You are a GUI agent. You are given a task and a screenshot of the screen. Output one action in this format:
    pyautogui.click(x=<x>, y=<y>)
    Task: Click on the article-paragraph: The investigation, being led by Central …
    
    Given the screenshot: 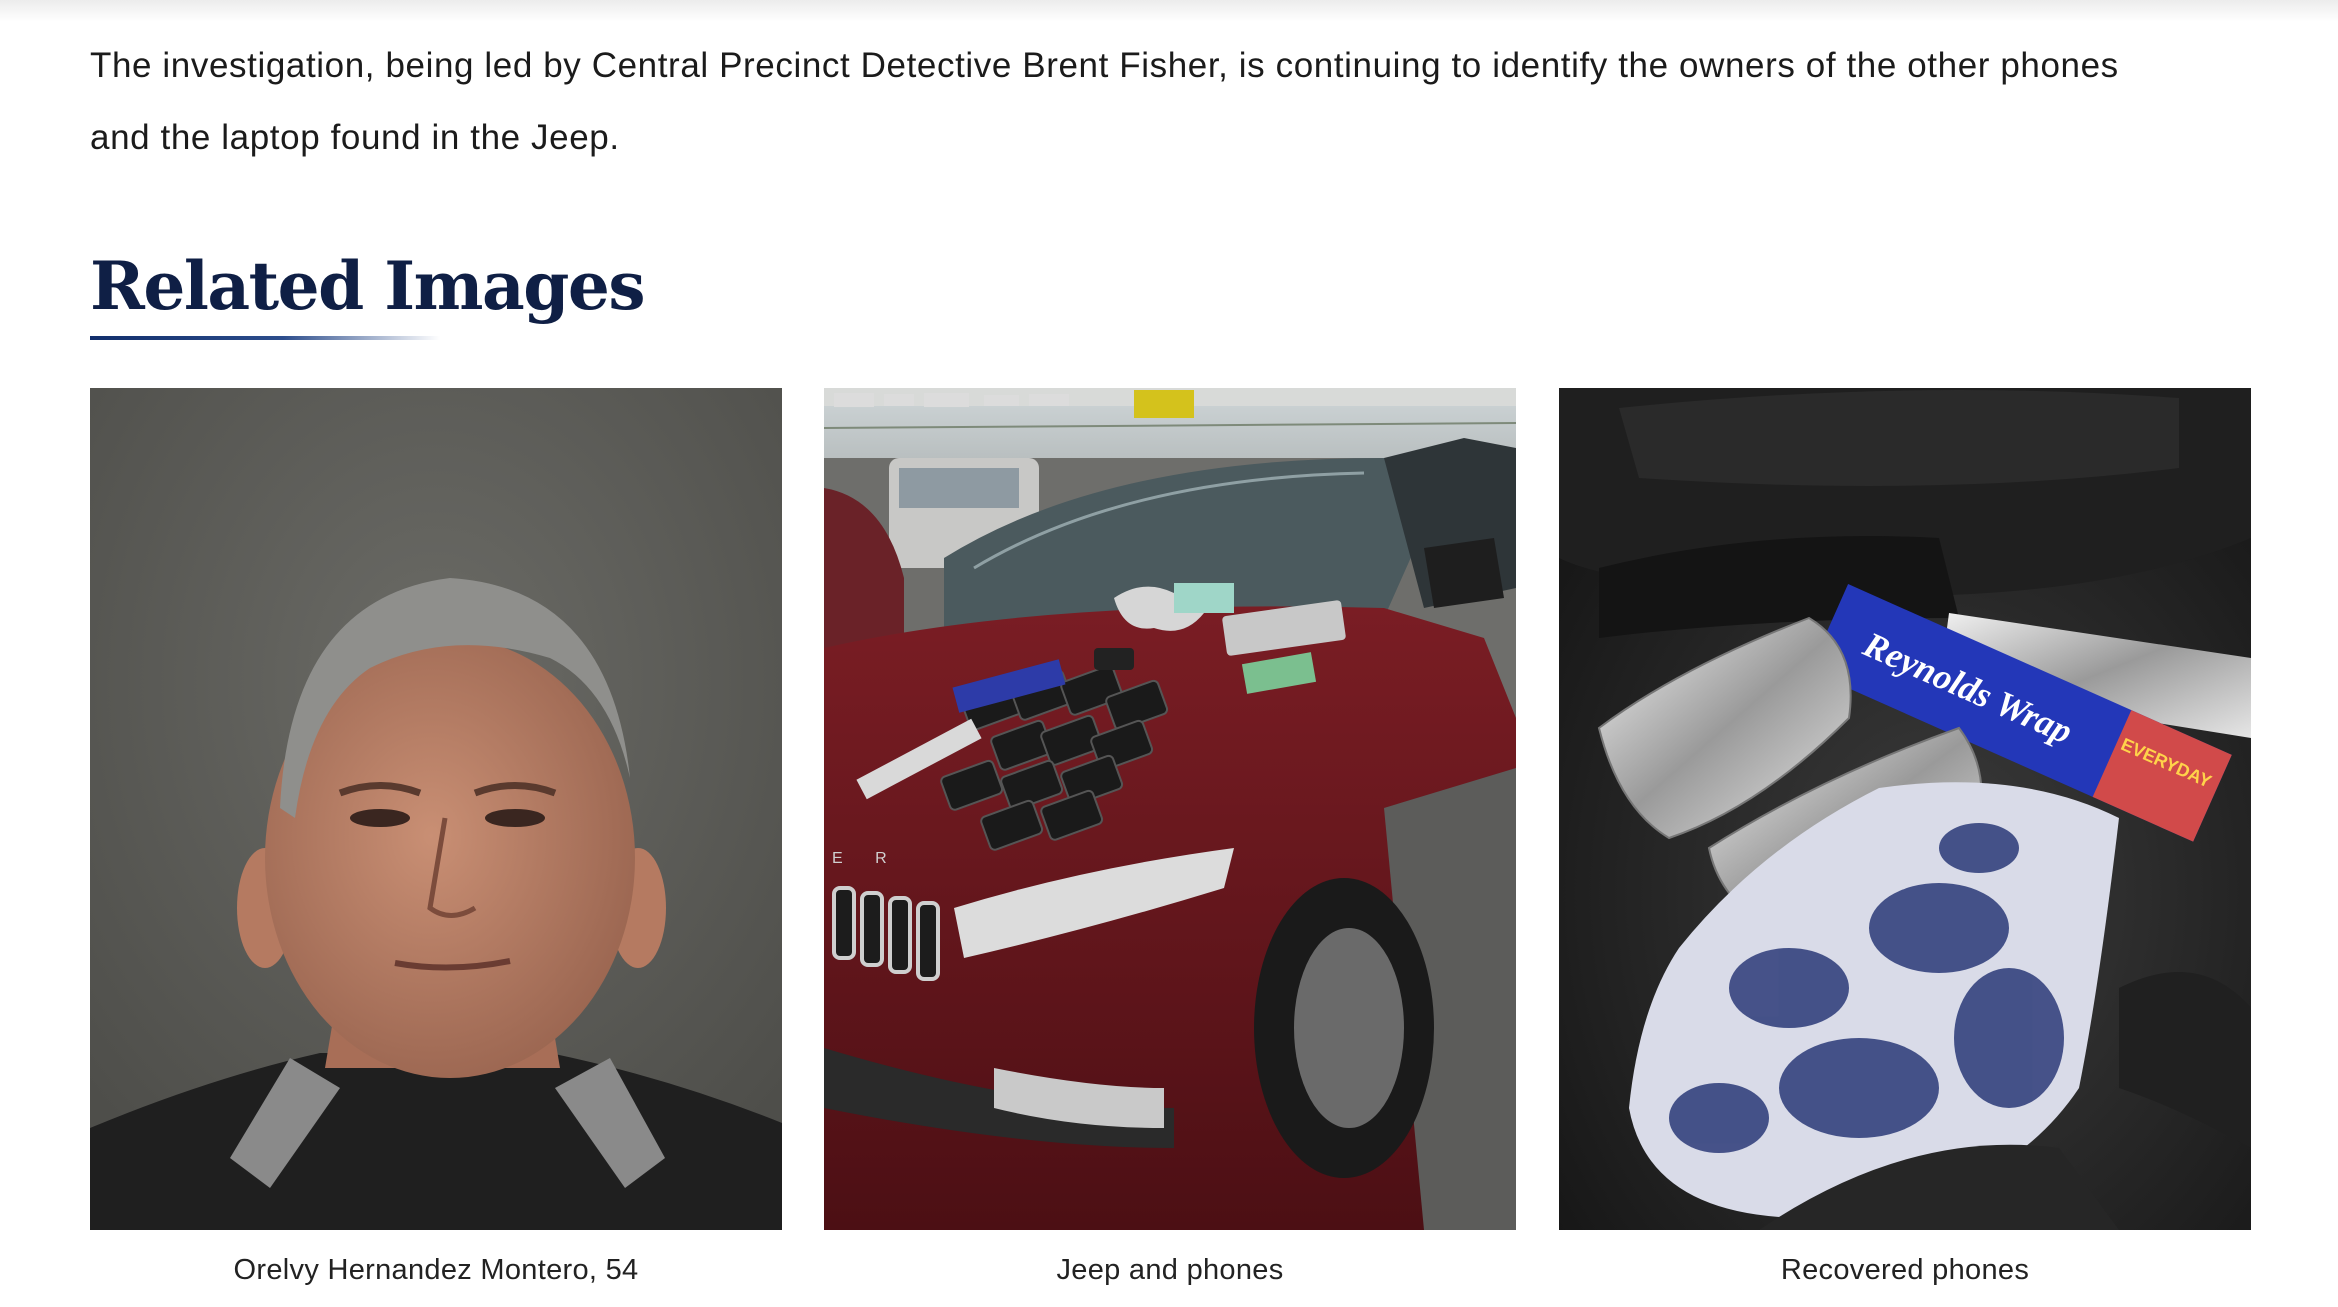 What is the action you would take?
    pyautogui.click(x=1180, y=102)
    